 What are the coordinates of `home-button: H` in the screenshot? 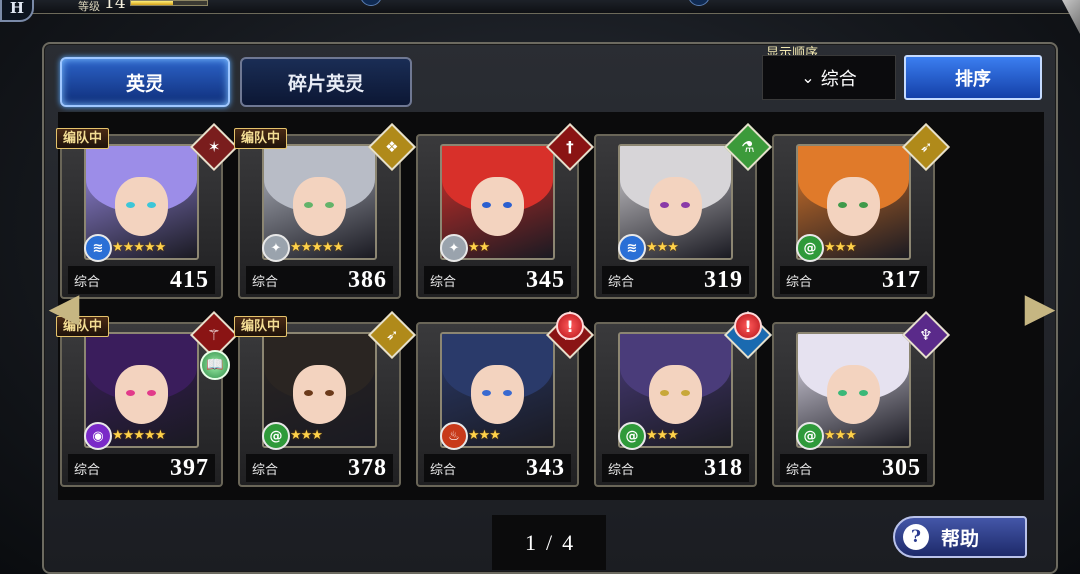 It's located at (17, 11).